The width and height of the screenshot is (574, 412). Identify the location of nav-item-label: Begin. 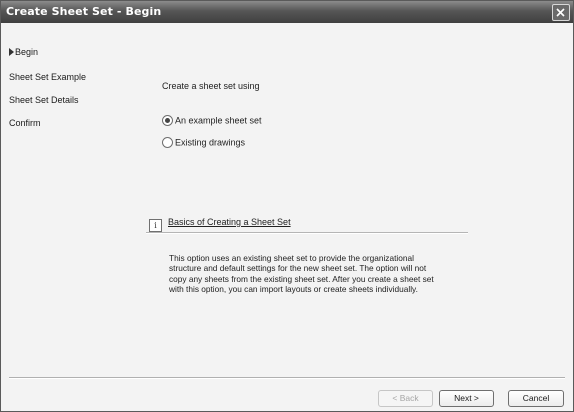
(27, 52).